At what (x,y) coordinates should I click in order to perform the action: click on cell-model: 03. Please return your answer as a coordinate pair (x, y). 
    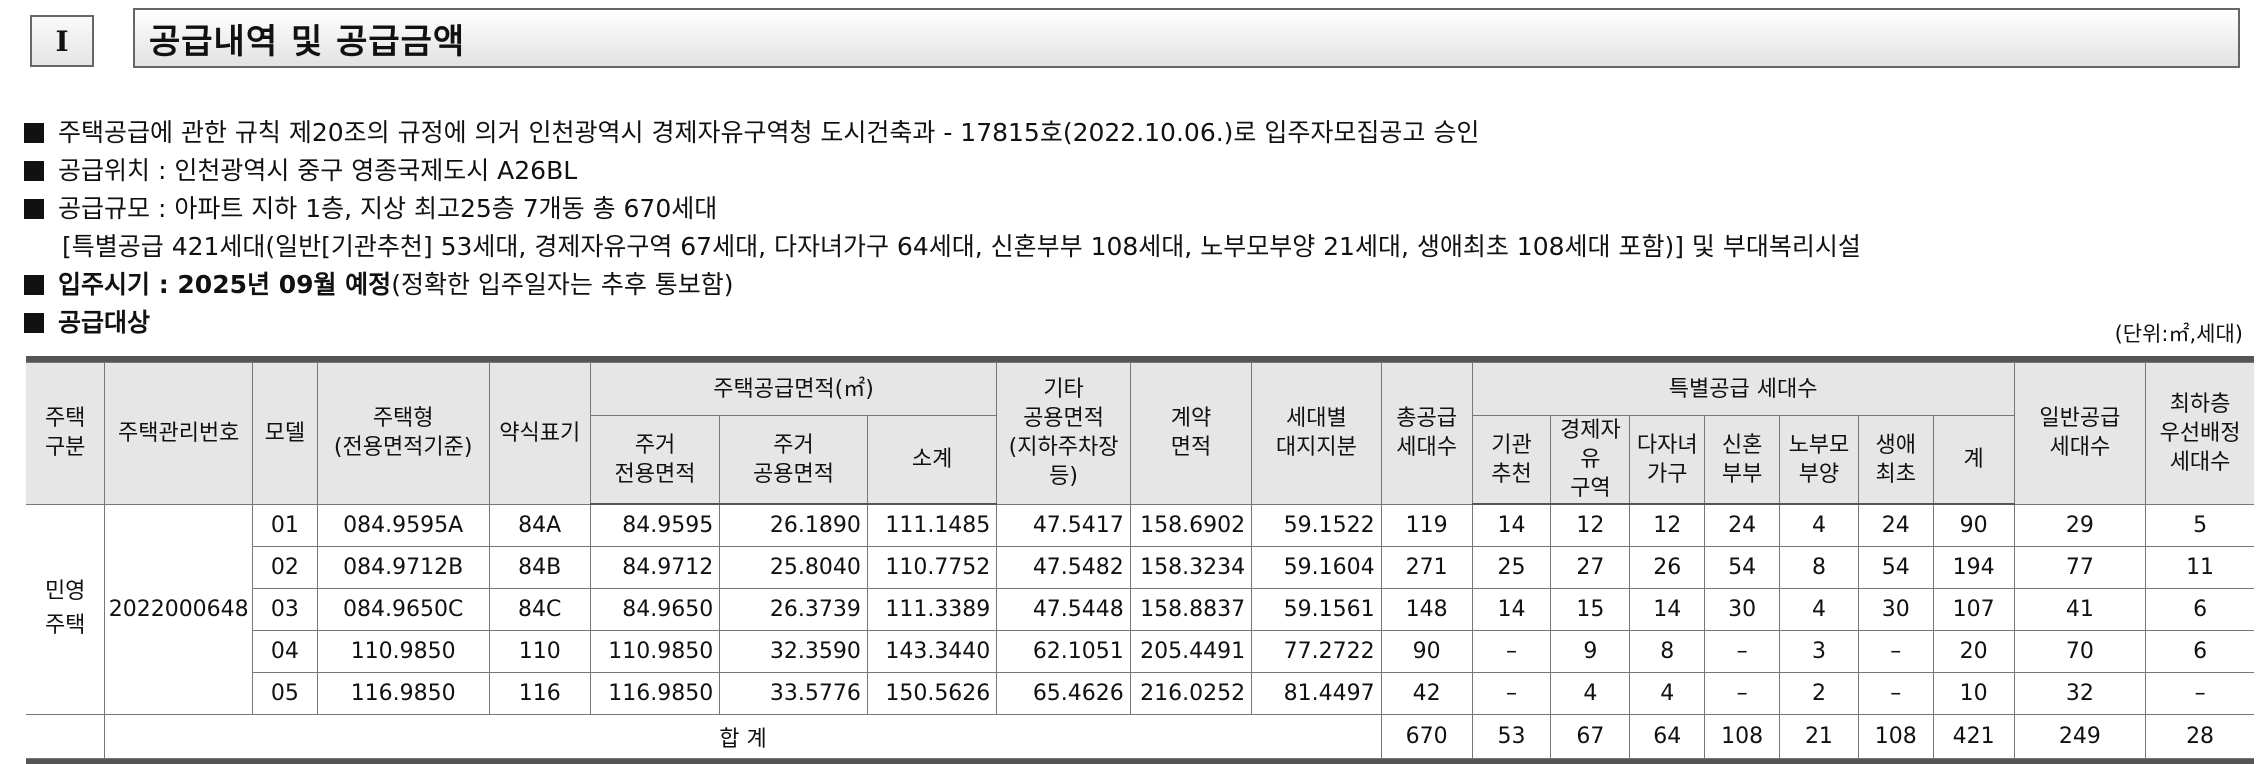
    Looking at the image, I should click on (285, 609).